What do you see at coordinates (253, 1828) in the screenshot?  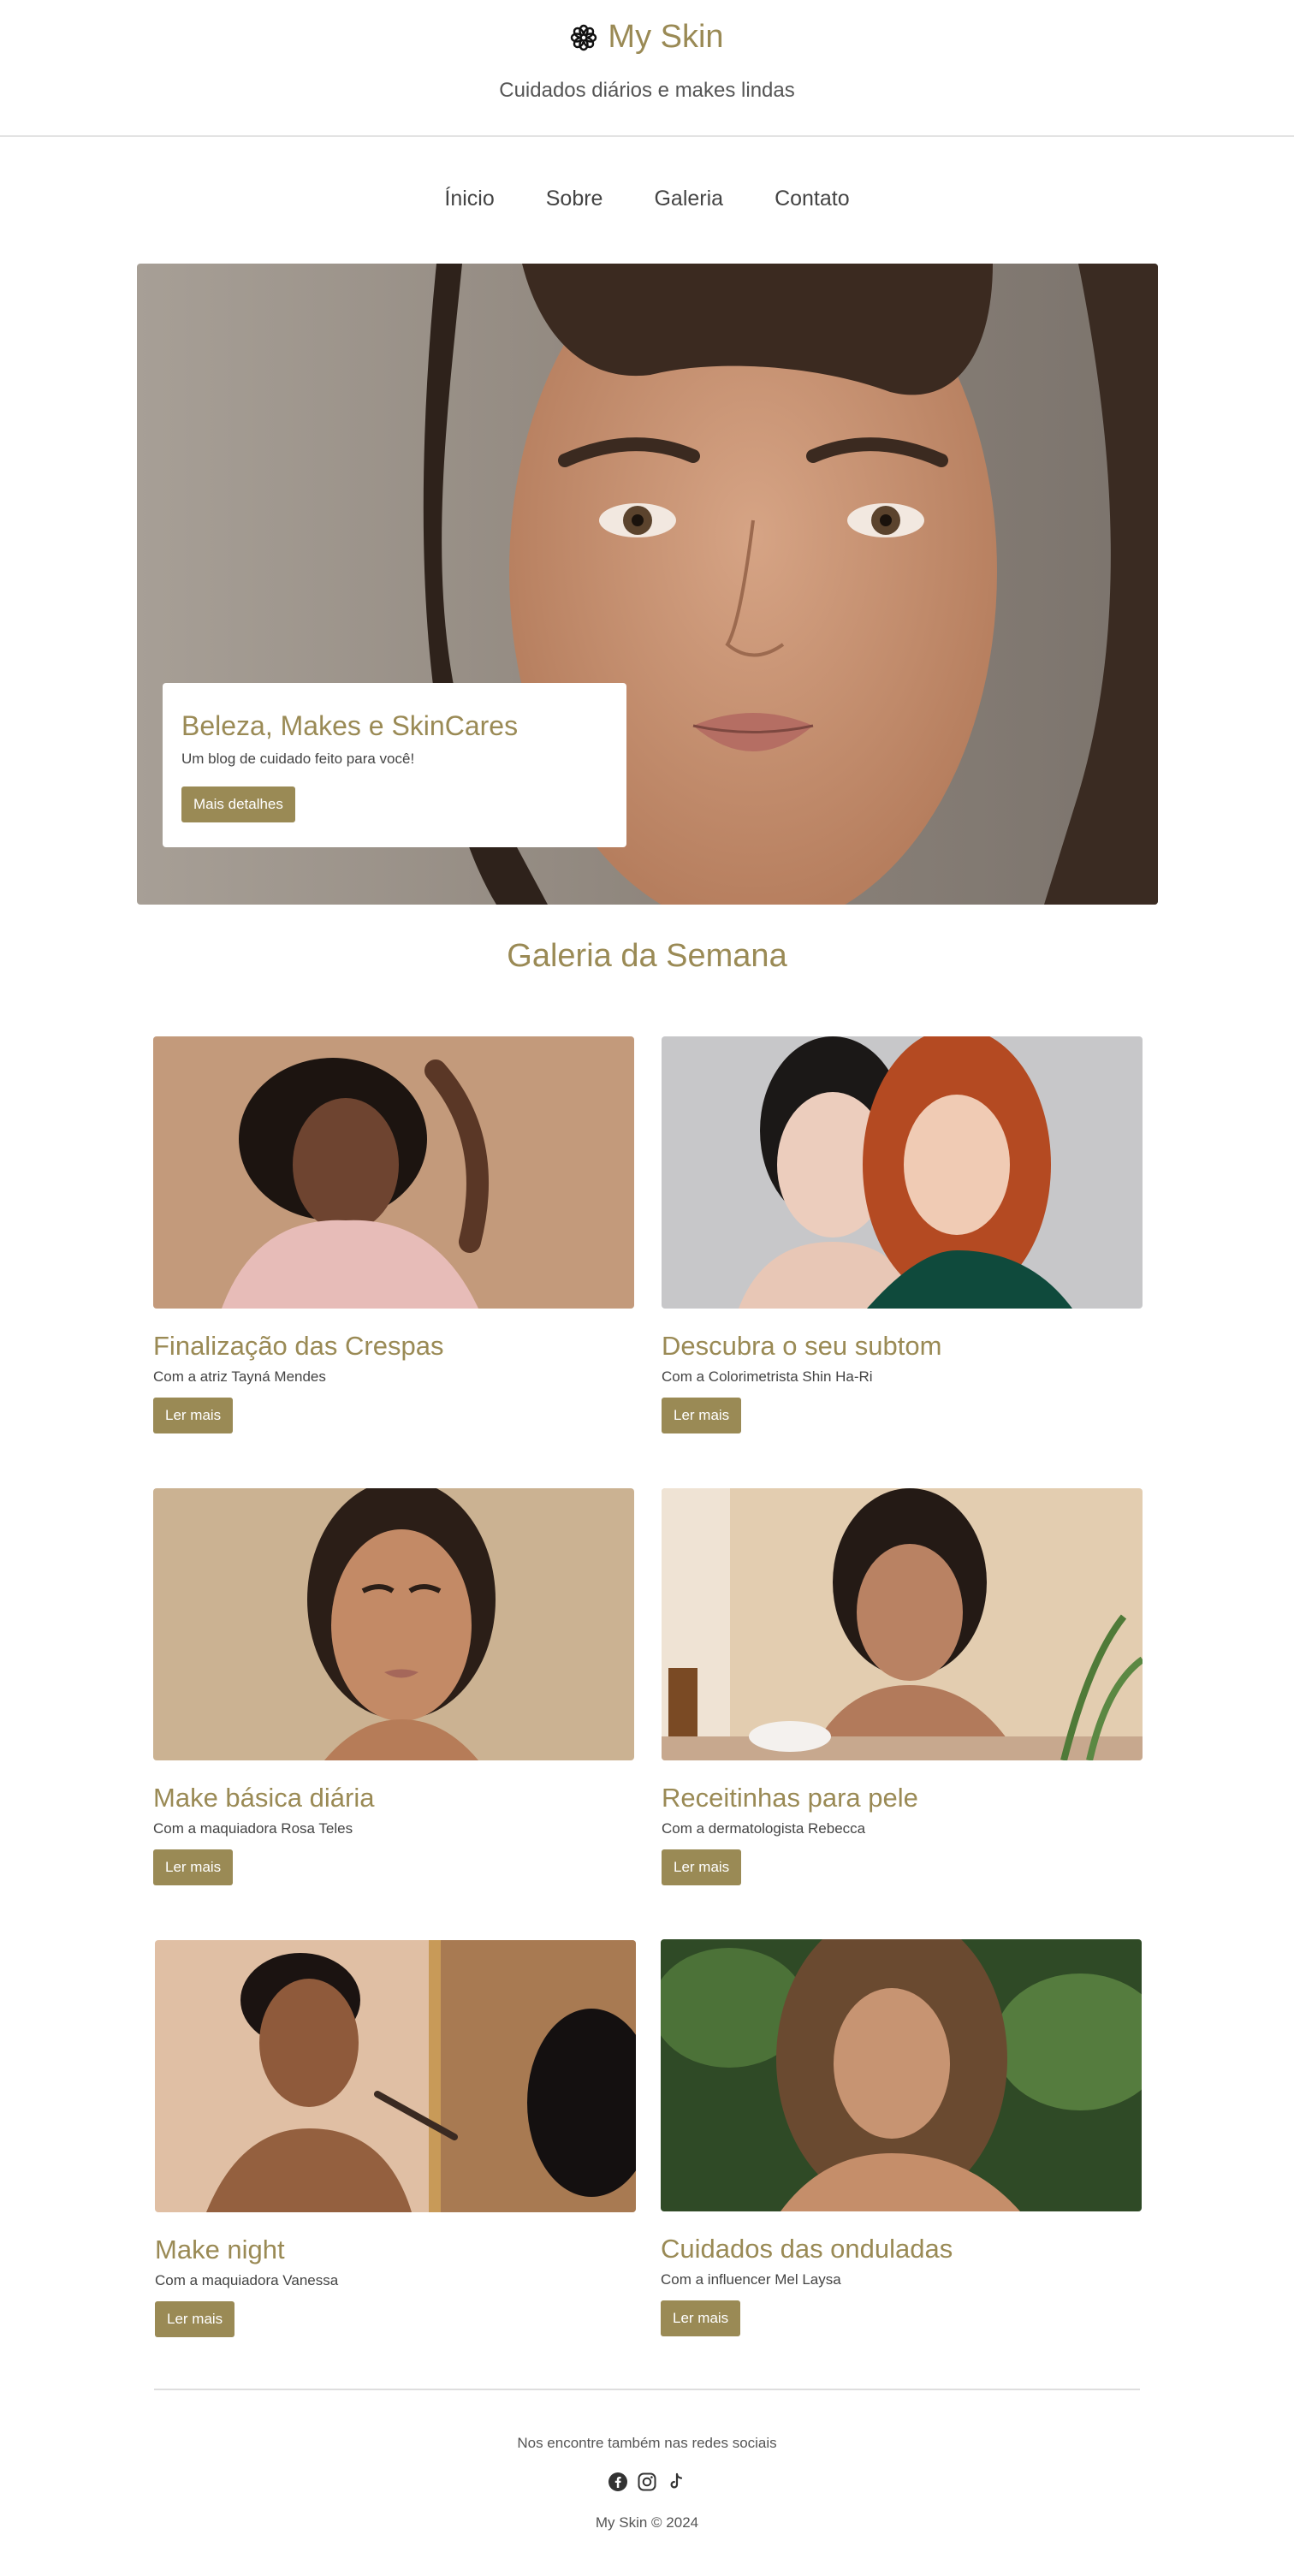 I see `card-subtitle: Com a maquiadora Rosa Teles` at bounding box center [253, 1828].